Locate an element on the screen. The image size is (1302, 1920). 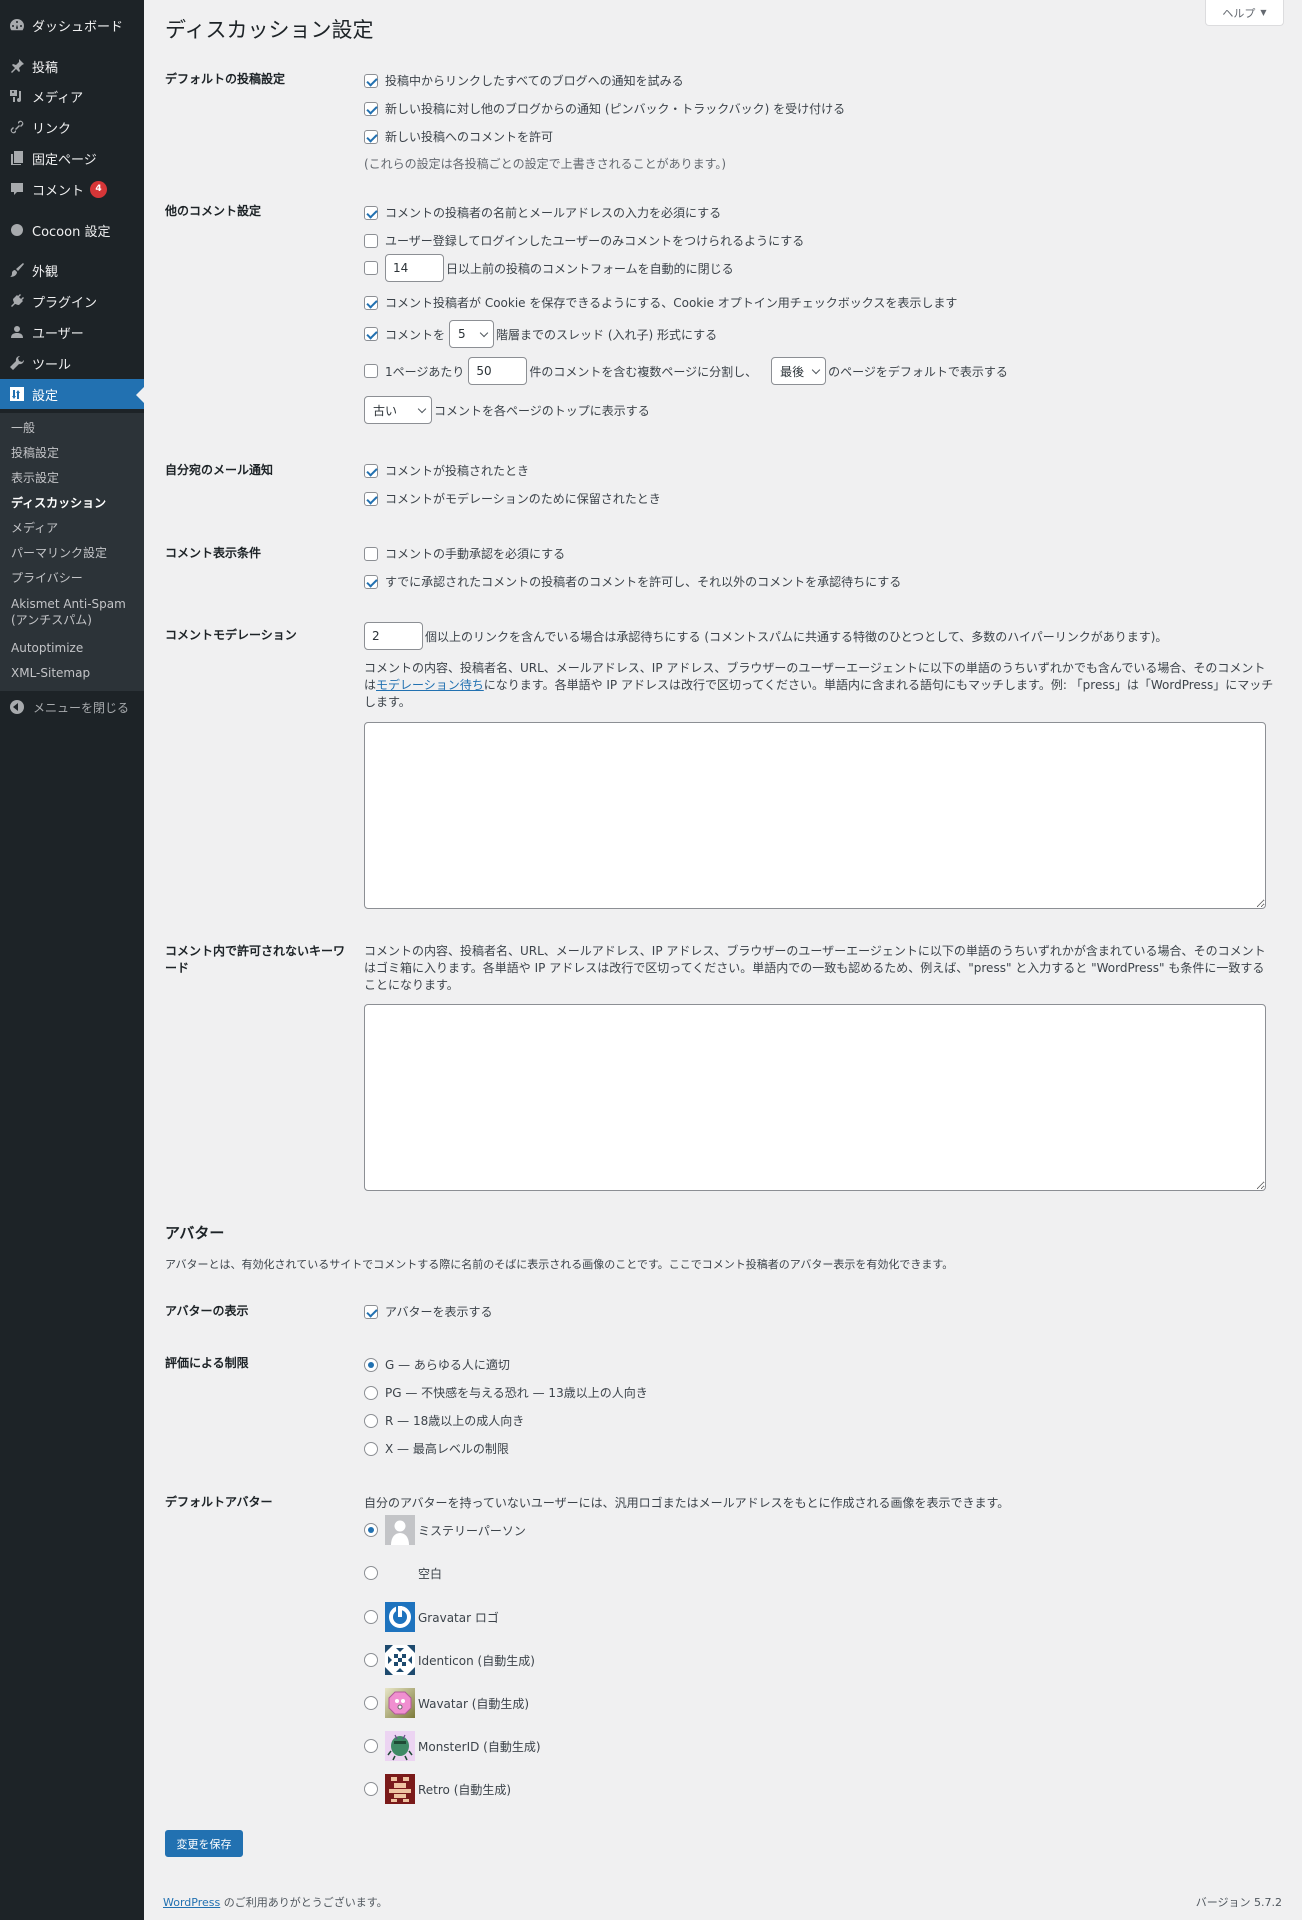
default-comment-status: 新しい投稿へのコメントを許可 is located at coordinates (458, 136).